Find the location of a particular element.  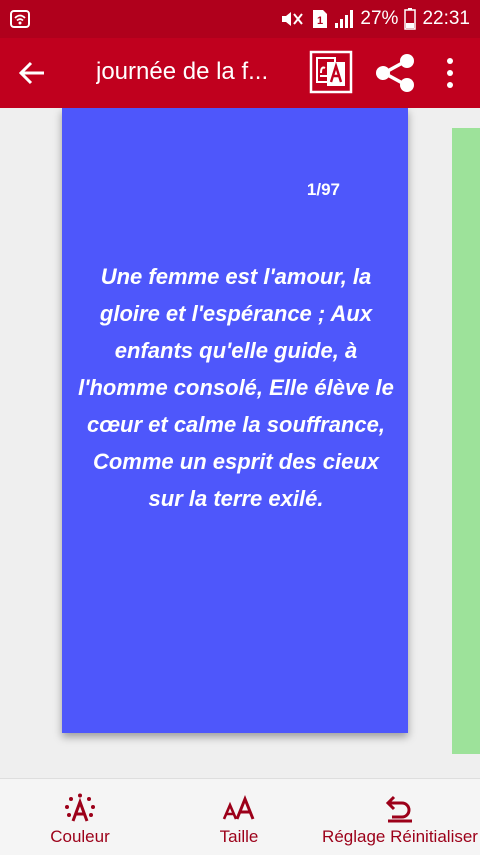

text-size-icon is located at coordinates (238, 807).